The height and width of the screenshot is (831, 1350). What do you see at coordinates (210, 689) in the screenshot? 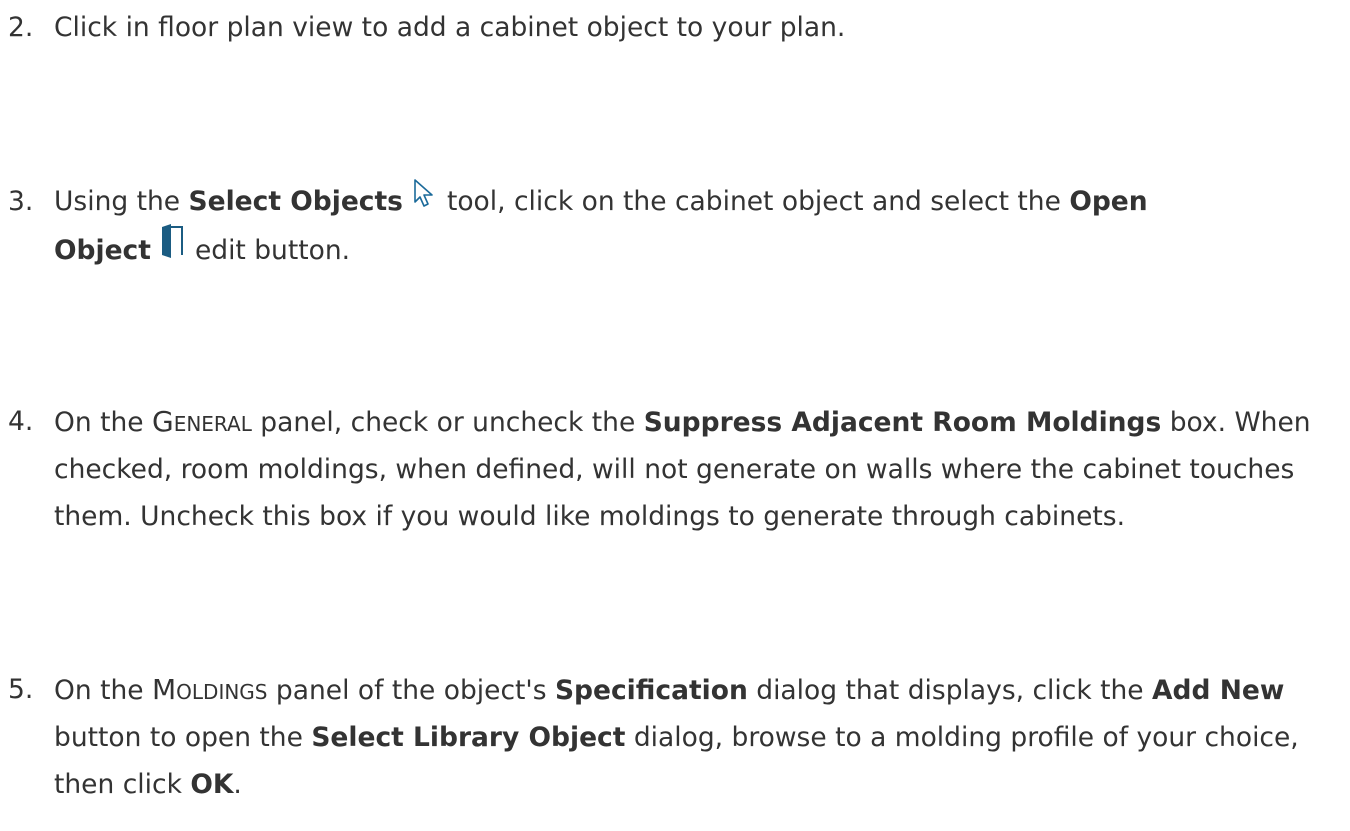
I see `moldings-panel-label: Moldings` at bounding box center [210, 689].